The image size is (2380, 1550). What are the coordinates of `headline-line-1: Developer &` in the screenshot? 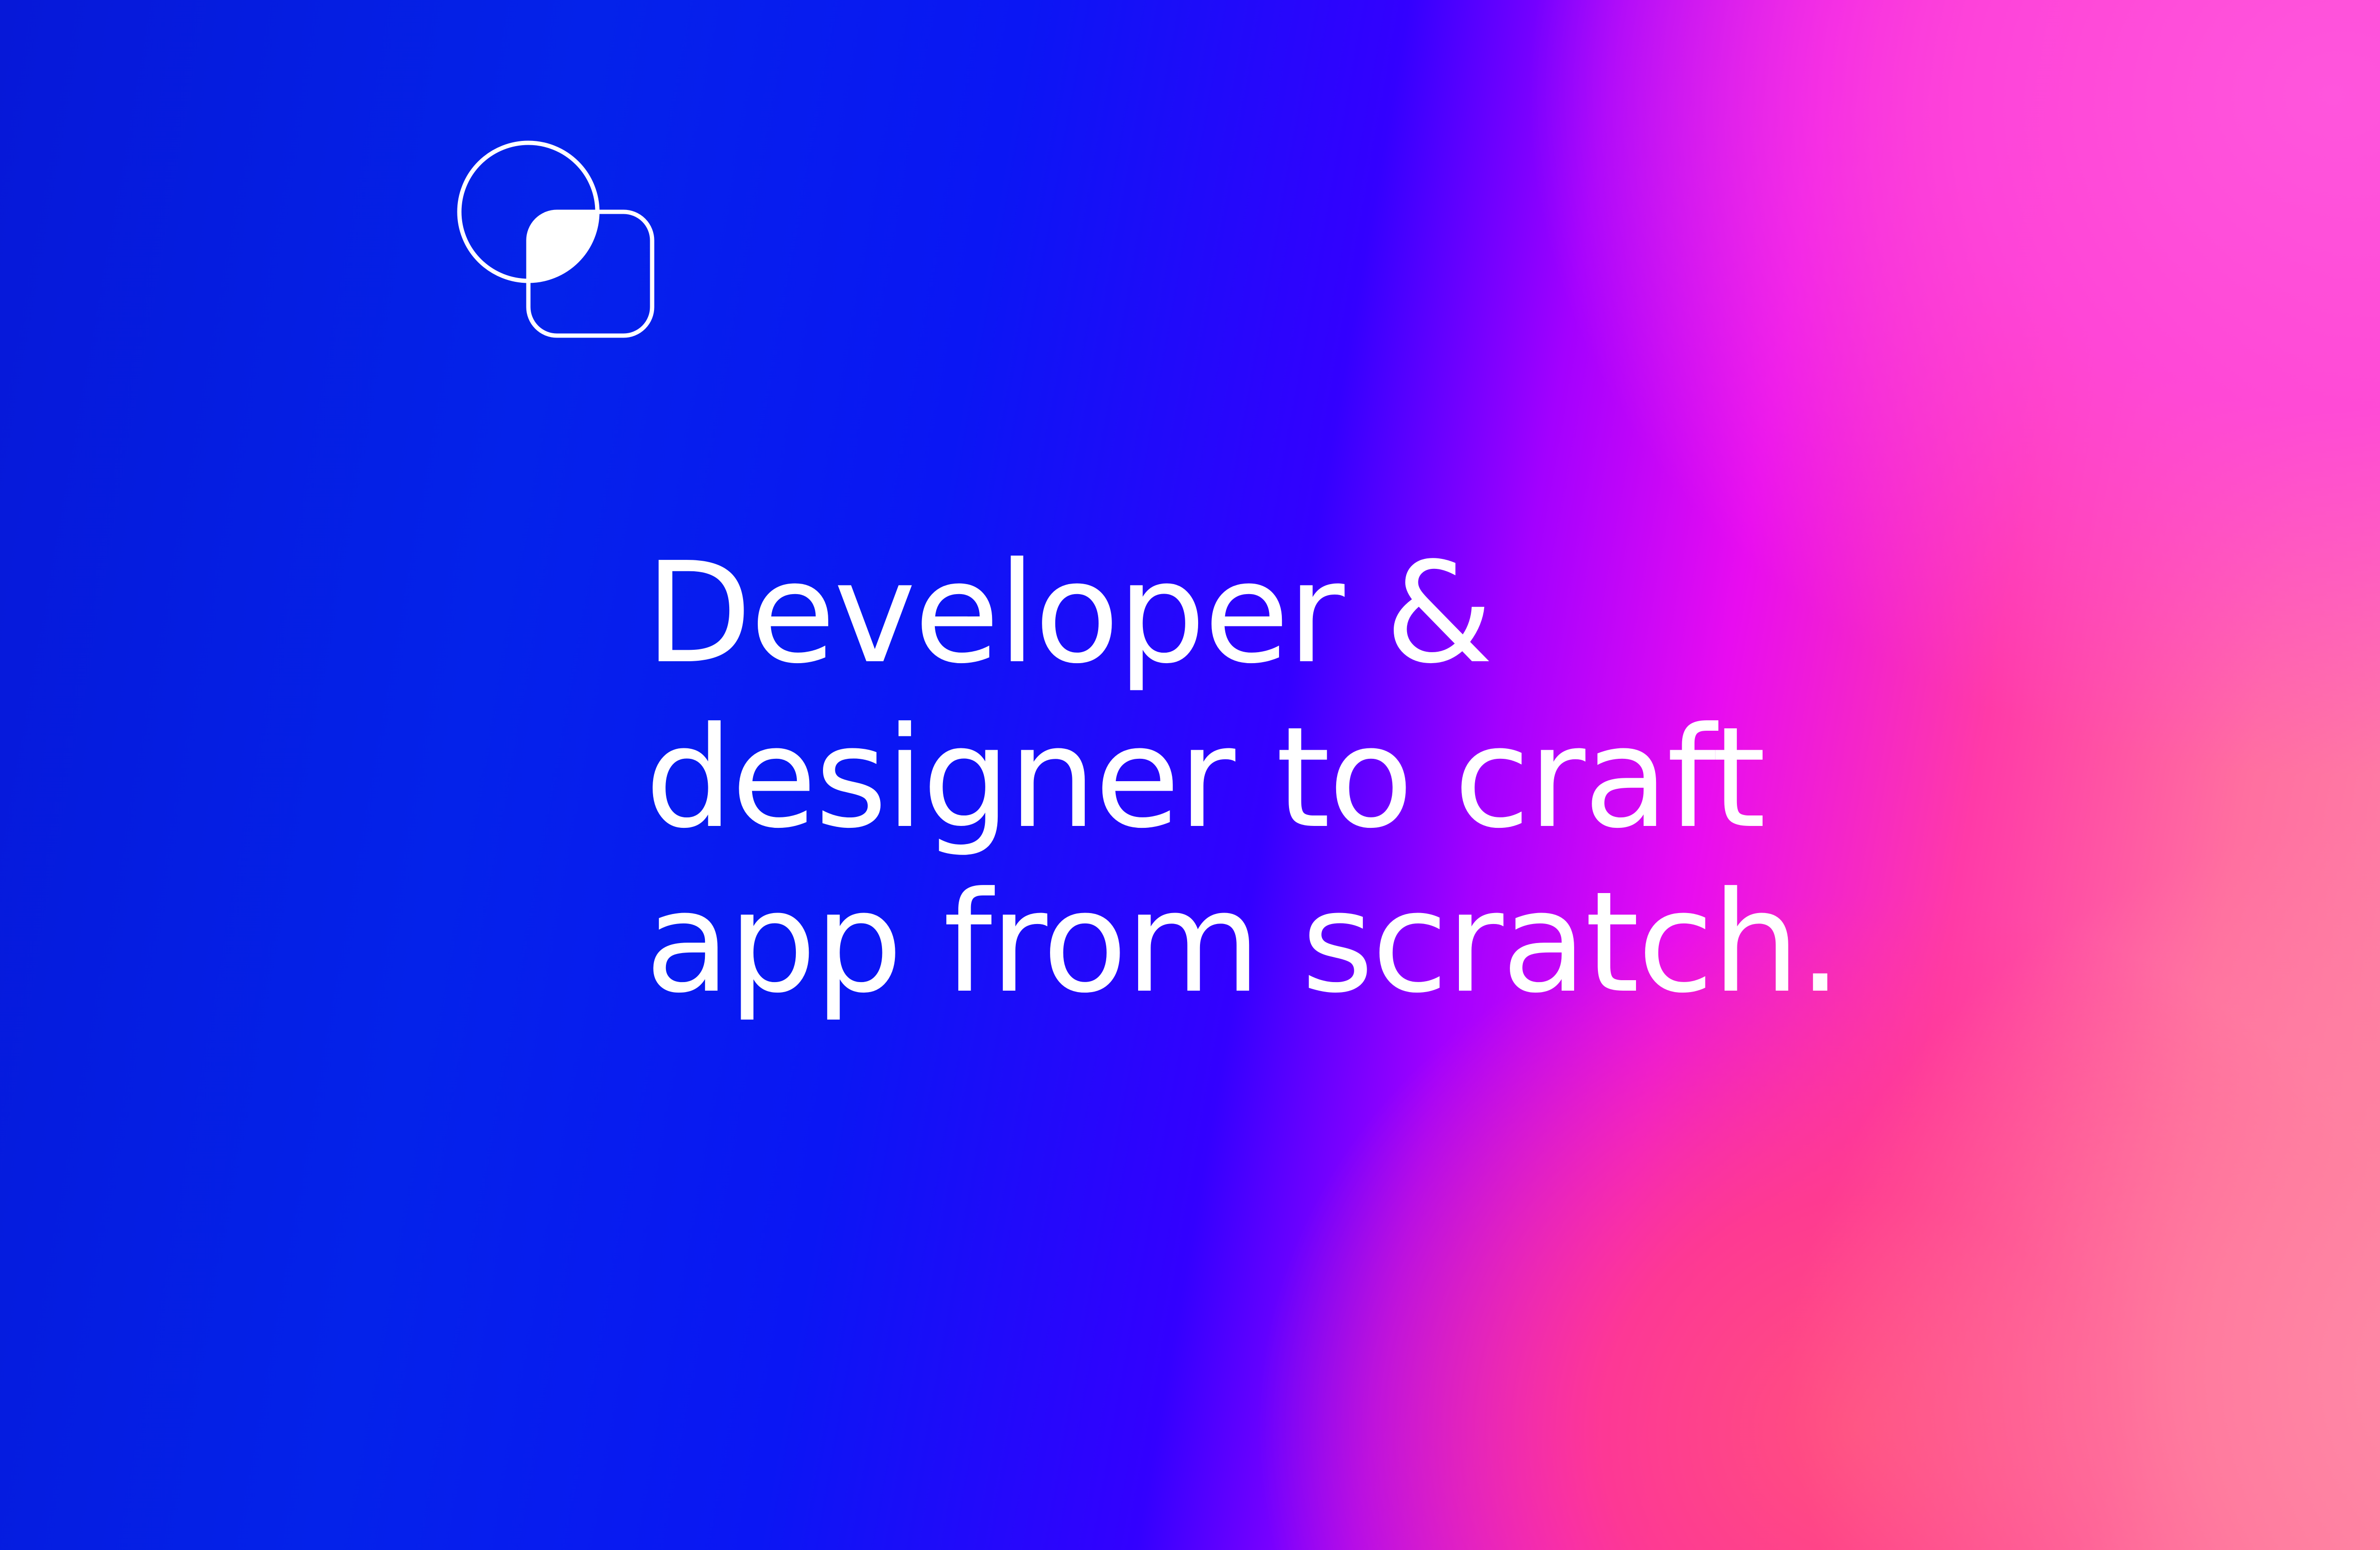 It's located at (1069, 613).